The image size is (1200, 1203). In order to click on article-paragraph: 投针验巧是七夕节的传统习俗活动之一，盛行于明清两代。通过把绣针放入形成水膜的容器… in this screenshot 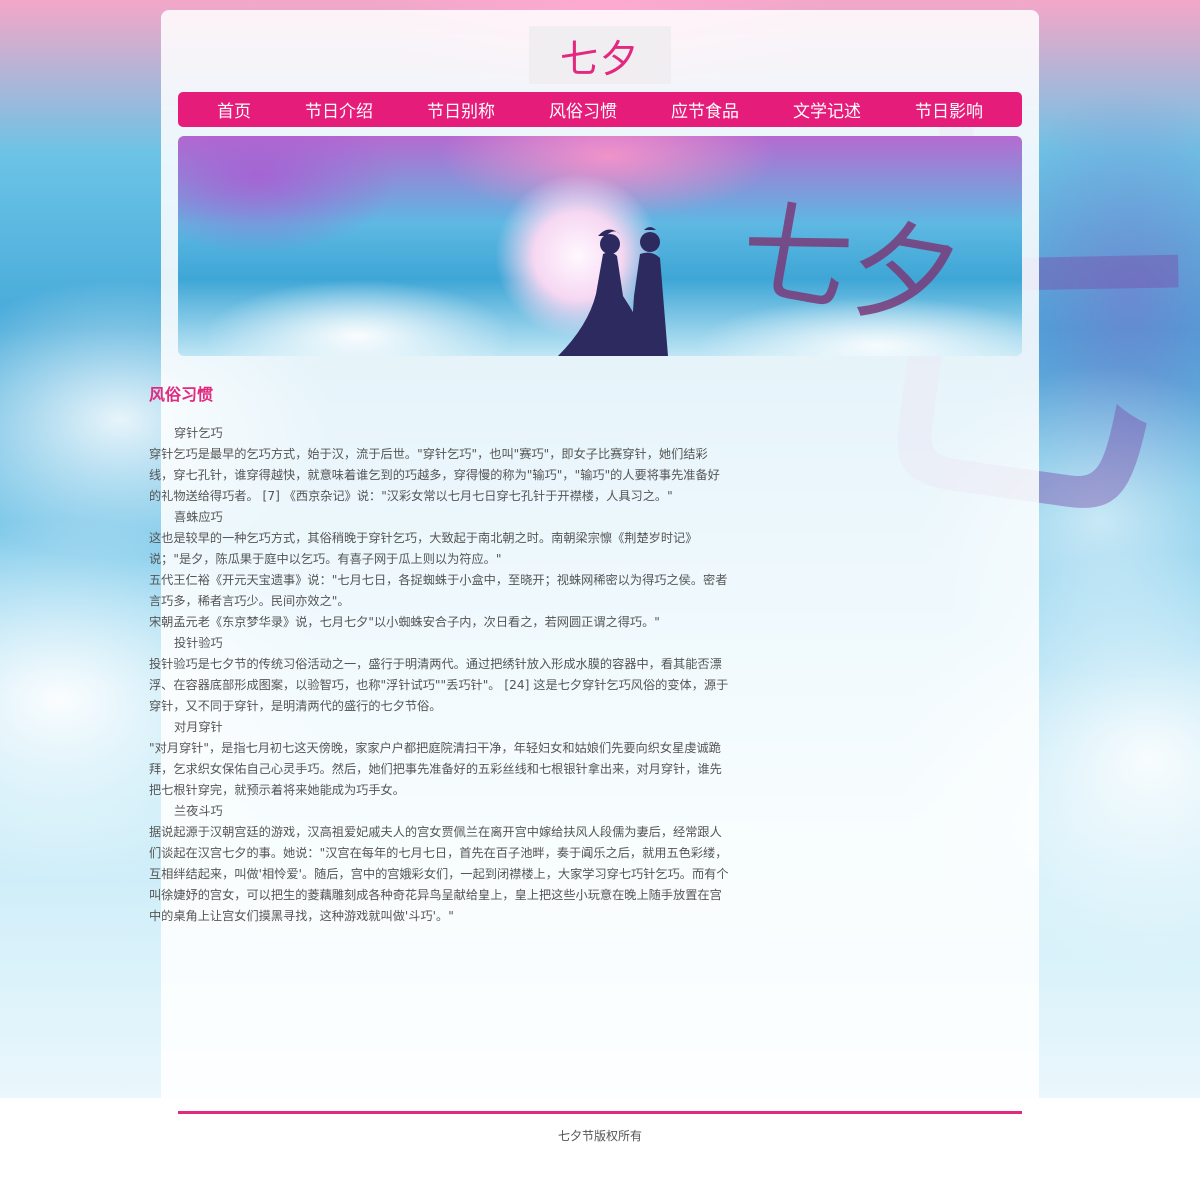, I will do `click(439, 685)`.